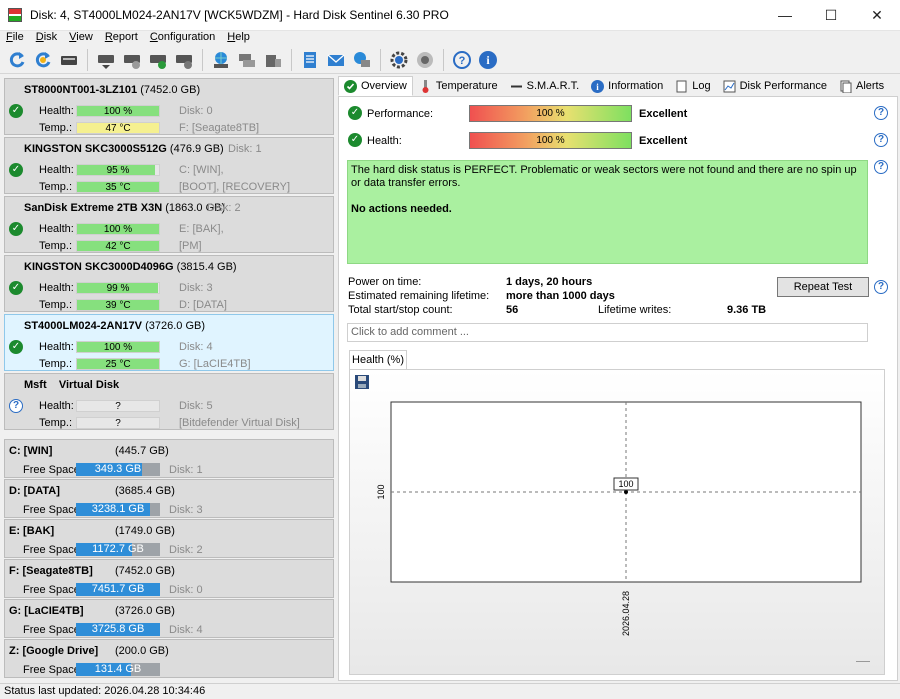  I want to click on thermometer-icon, so click(425, 86).